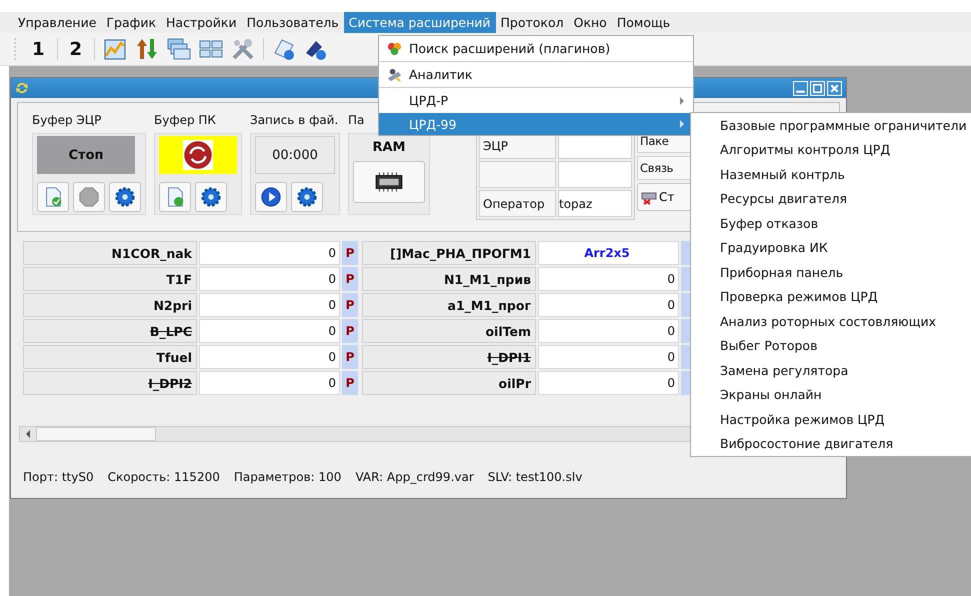 This screenshot has height=596, width=971. I want to click on windows-icon, so click(179, 49).